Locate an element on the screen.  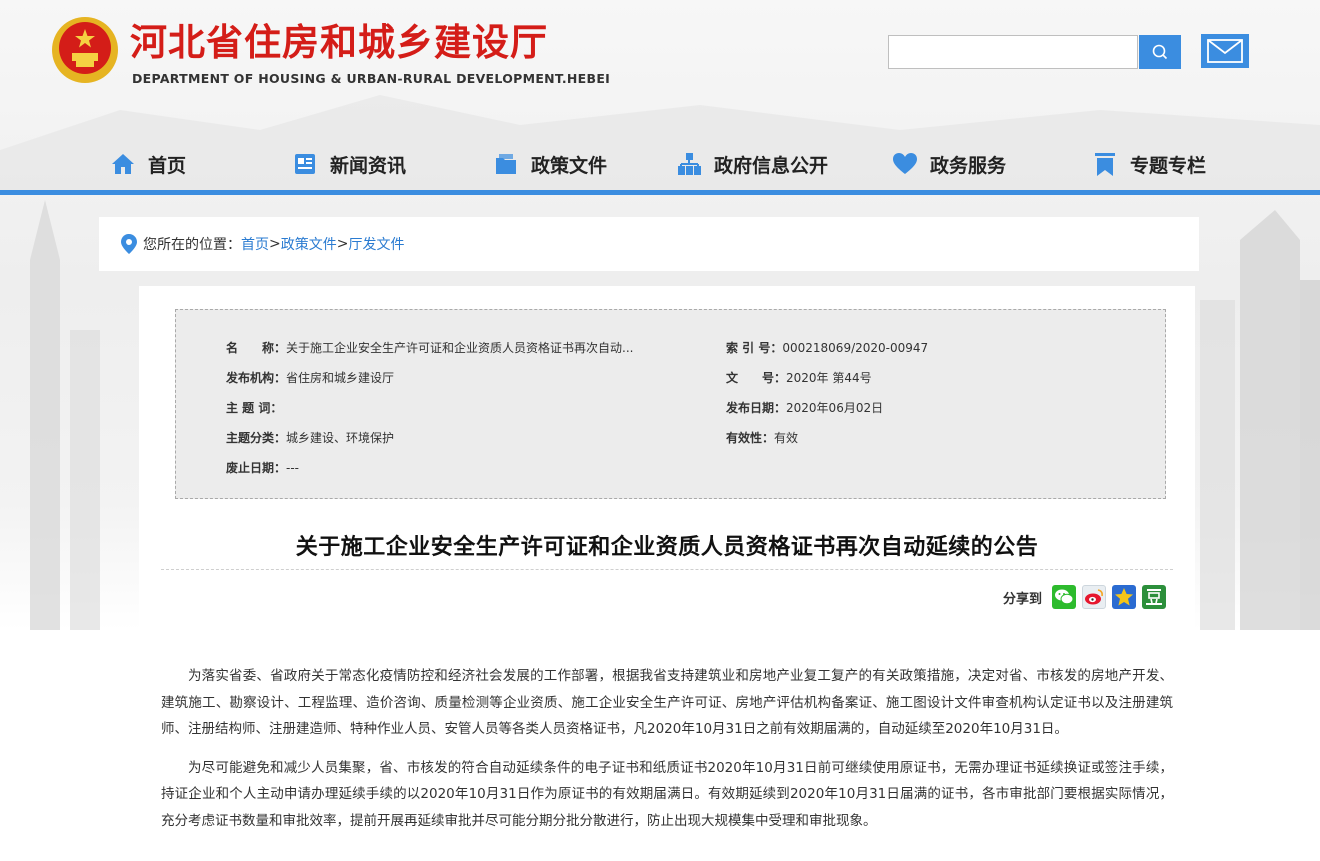
meta-index-label: 索 引 号： is located at coordinates (754, 348).